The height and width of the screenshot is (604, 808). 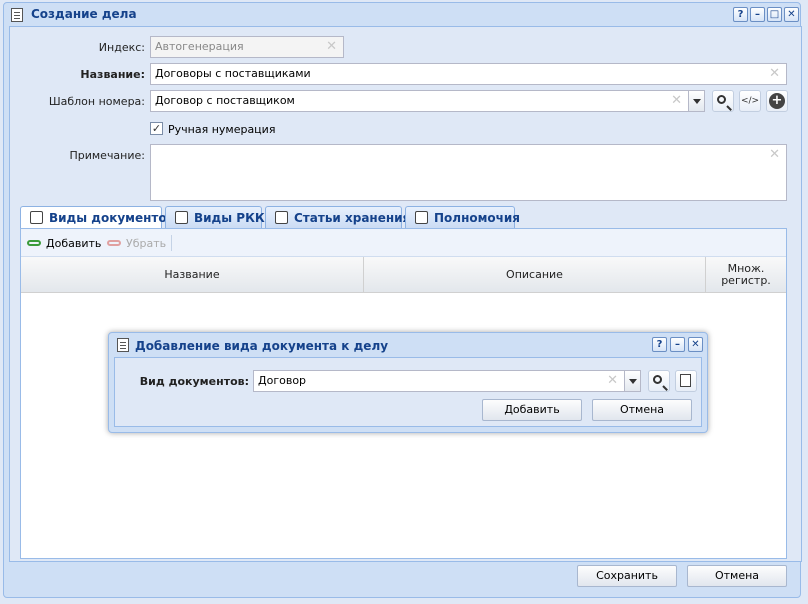 I want to click on close-button: ✕, so click(x=791, y=14).